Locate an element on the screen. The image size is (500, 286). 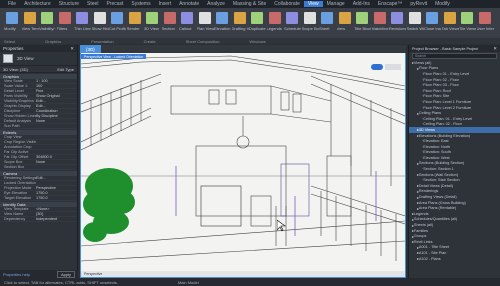
ribbon-button-show-hidden-lines is located at coordinates (99, 18).